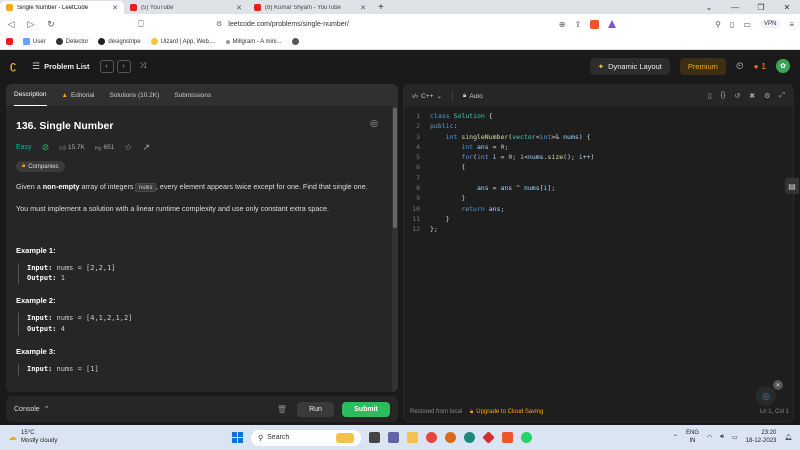 The image size is (800, 450). What do you see at coordinates (722, 437) in the screenshot?
I see `volume-icon: 🔊︎` at bounding box center [722, 437].